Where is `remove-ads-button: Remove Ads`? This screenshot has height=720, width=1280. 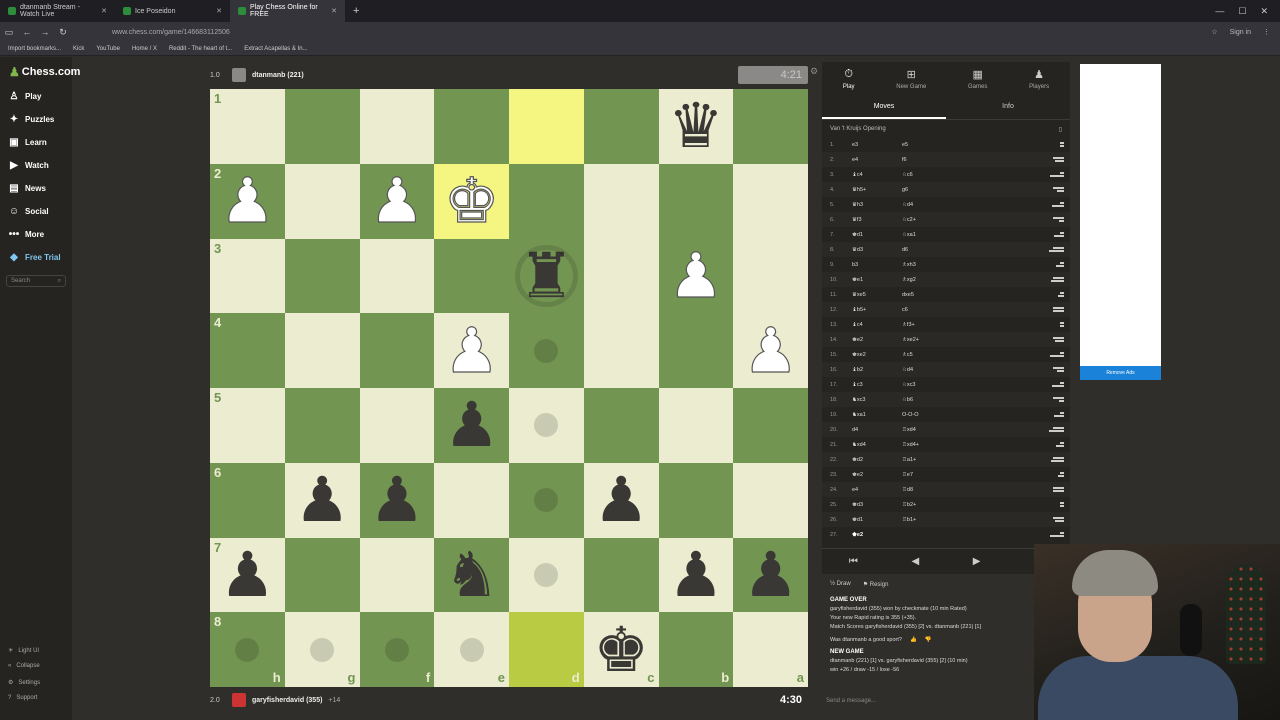 remove-ads-button: Remove Ads is located at coordinates (1120, 373).